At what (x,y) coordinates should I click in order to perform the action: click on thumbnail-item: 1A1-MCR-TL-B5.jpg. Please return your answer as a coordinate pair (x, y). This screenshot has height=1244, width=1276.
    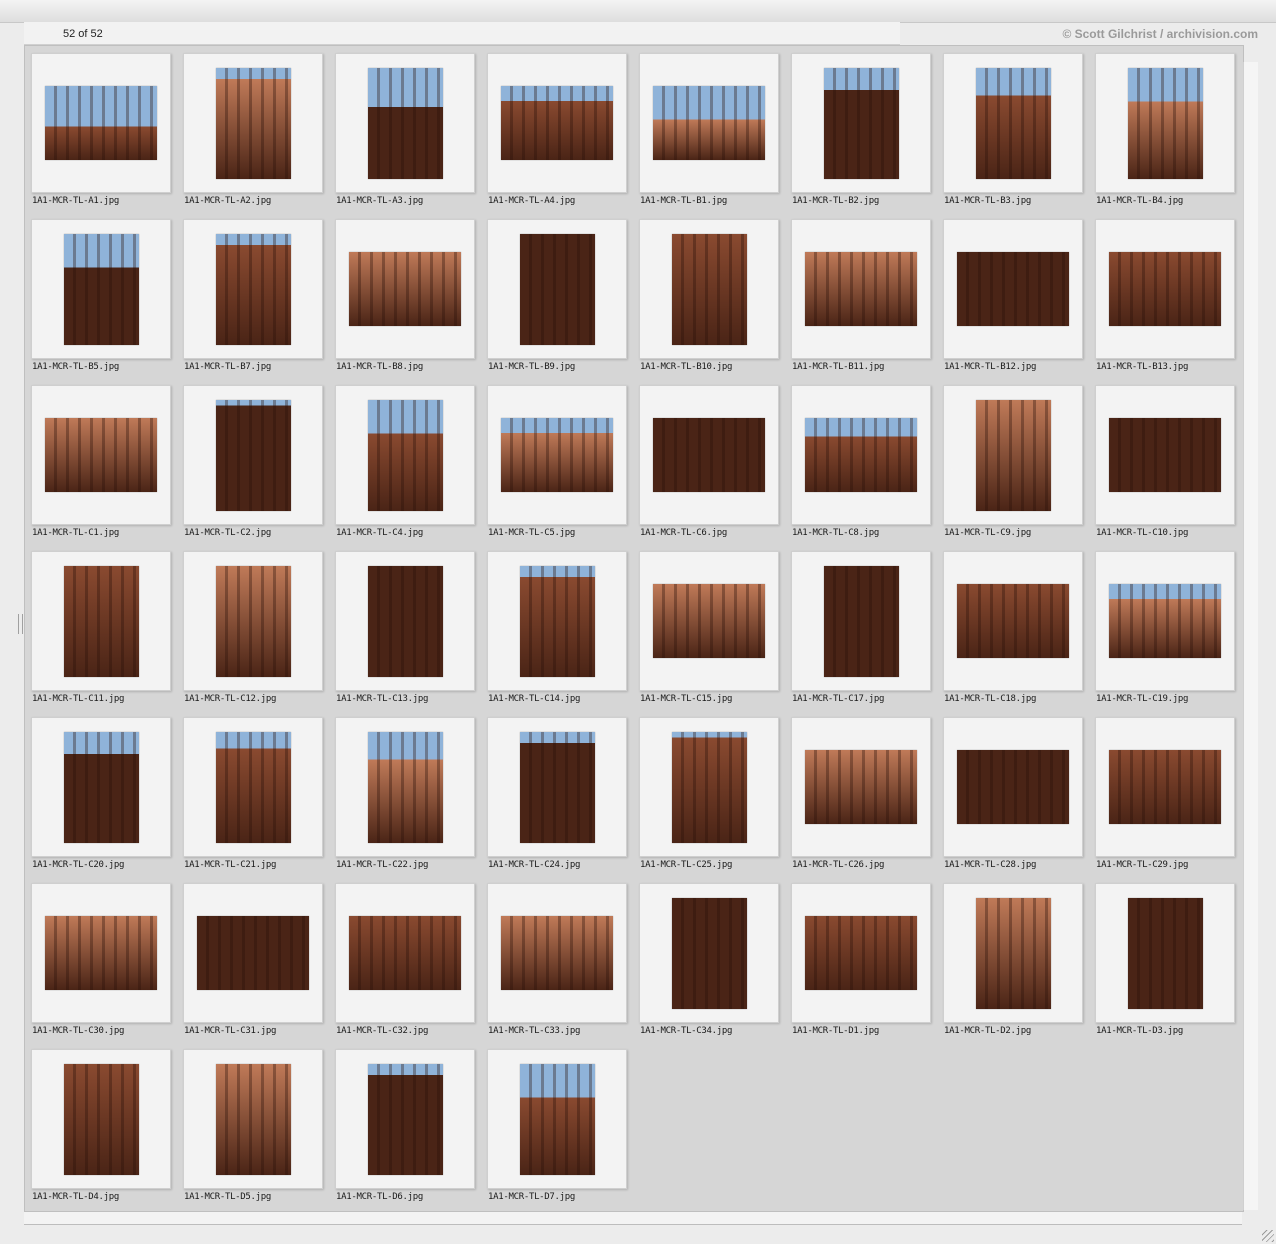
    Looking at the image, I should click on (107, 302).